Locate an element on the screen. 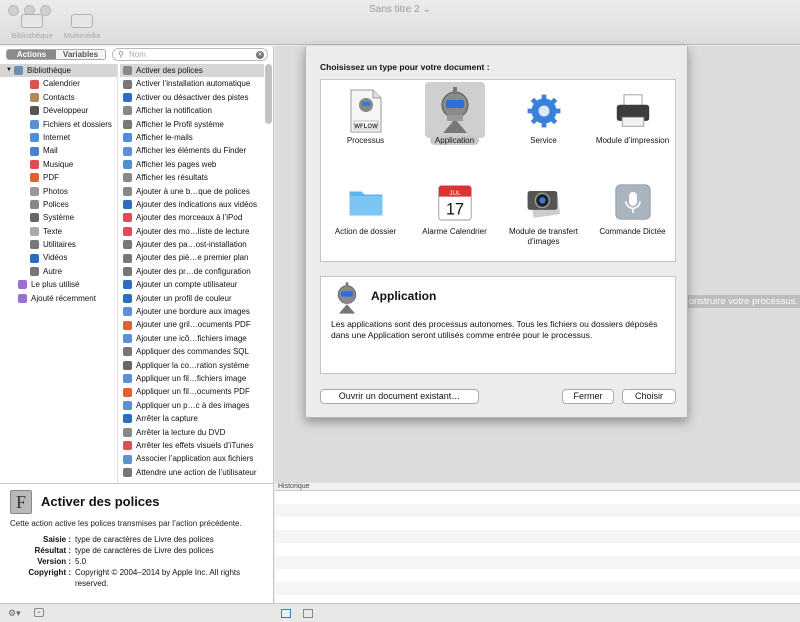 The image size is (800, 622). library-segmented-control: Actions Variables is located at coordinates (56, 54).